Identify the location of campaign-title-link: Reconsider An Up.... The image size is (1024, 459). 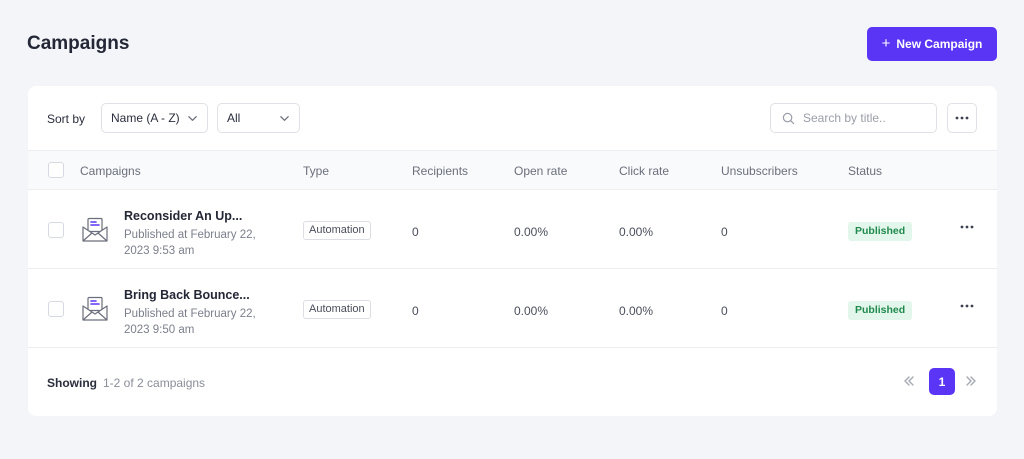
(183, 216).